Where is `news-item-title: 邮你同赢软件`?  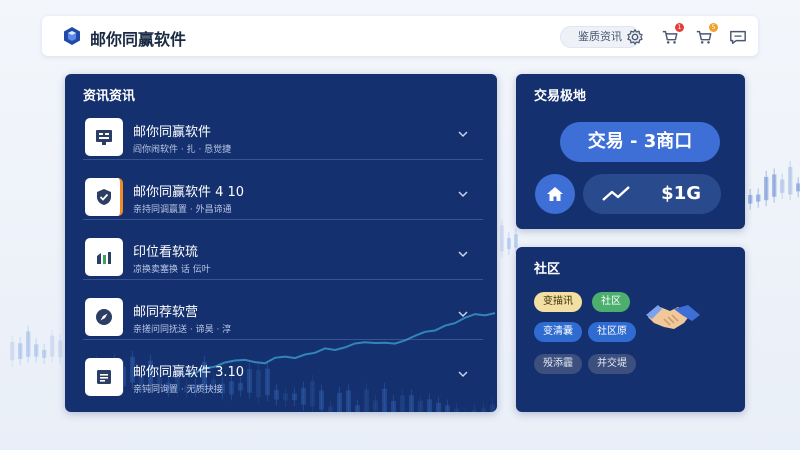
news-item-title: 邮你同赢软件 is located at coordinates (172, 132).